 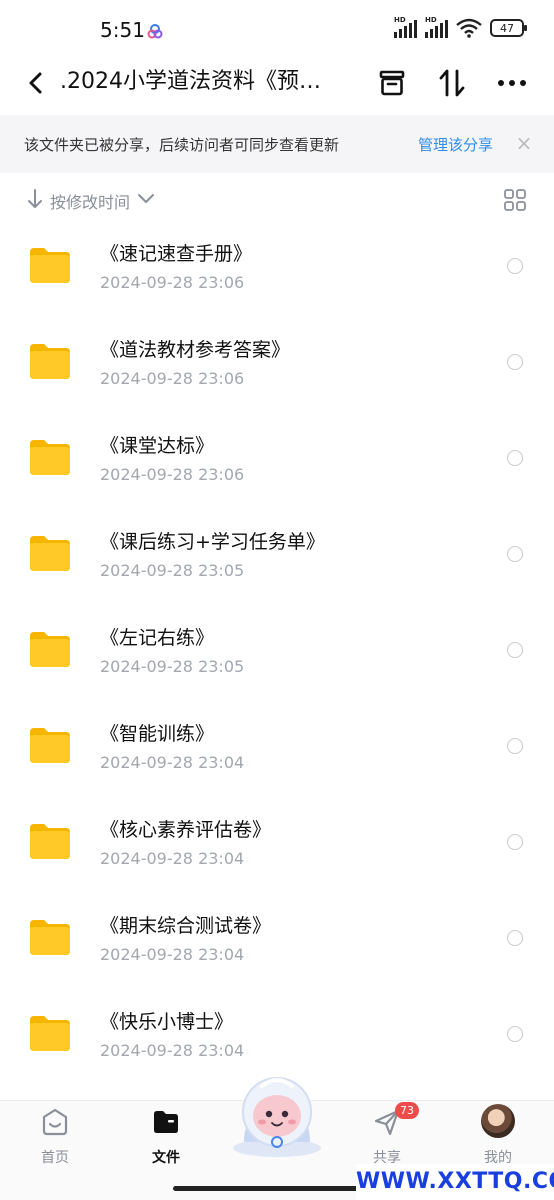 What do you see at coordinates (176, 254) in the screenshot?
I see `file-name: 《速记速查手册》` at bounding box center [176, 254].